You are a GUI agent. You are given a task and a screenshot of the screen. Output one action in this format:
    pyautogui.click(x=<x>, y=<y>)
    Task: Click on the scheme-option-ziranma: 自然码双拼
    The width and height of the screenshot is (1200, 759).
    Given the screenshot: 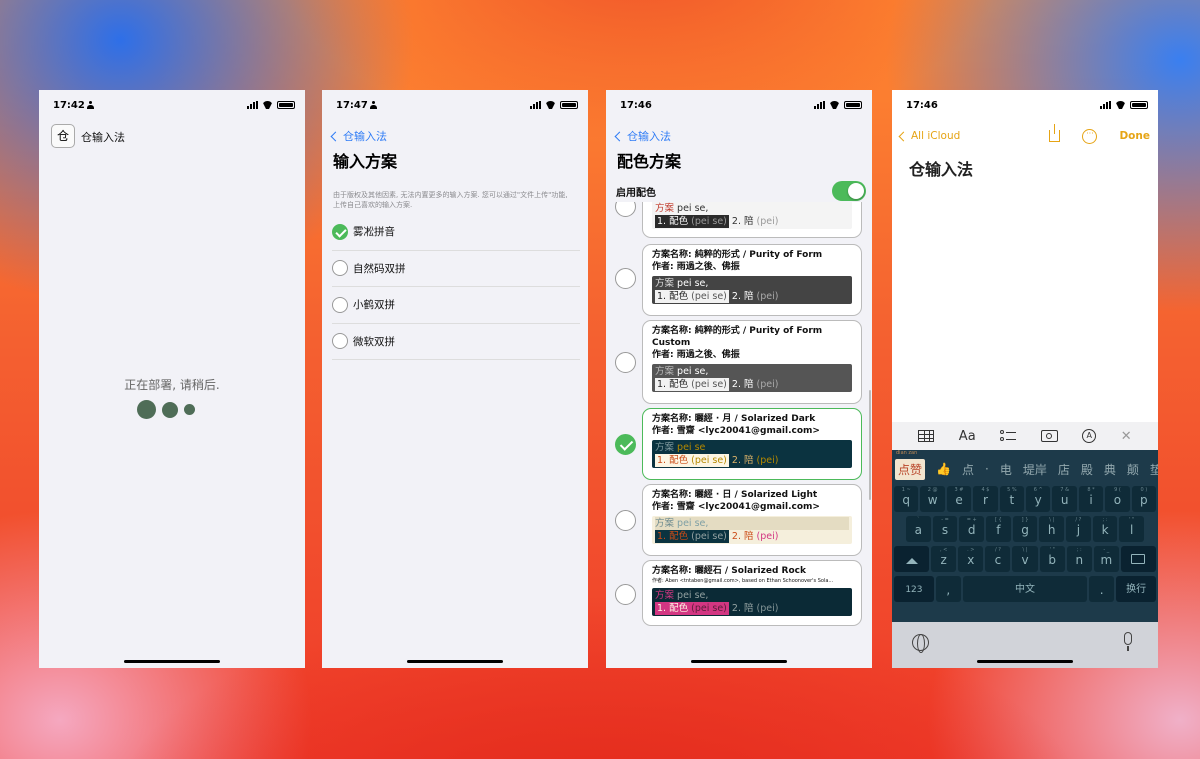 What is the action you would take?
    pyautogui.click(x=456, y=269)
    